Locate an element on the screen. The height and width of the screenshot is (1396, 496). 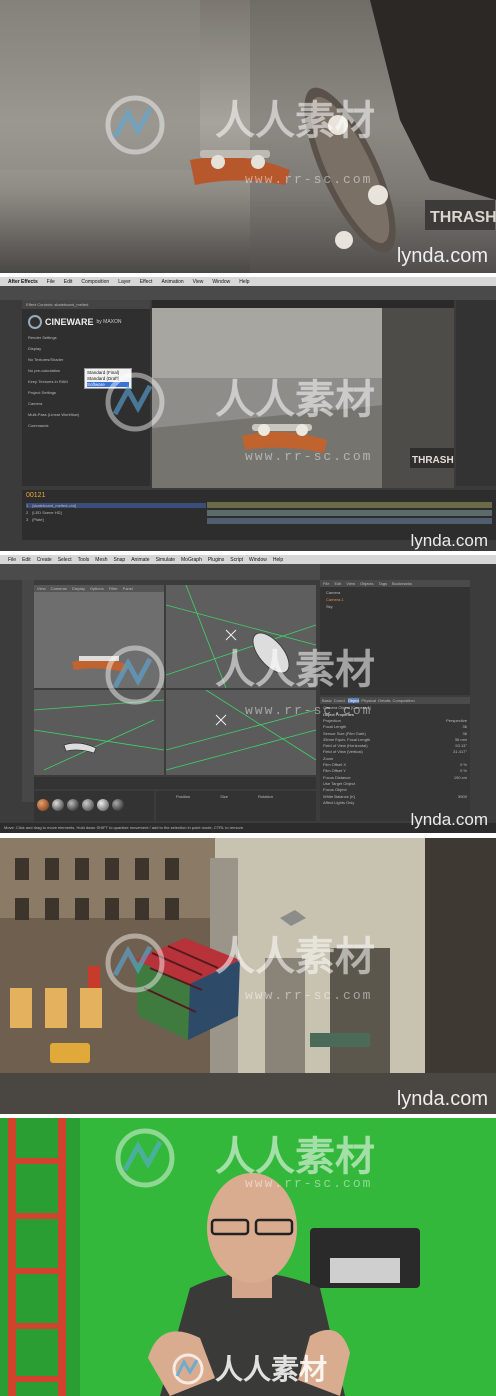
vp-menu-options: Options is located at coordinates (97, 588).